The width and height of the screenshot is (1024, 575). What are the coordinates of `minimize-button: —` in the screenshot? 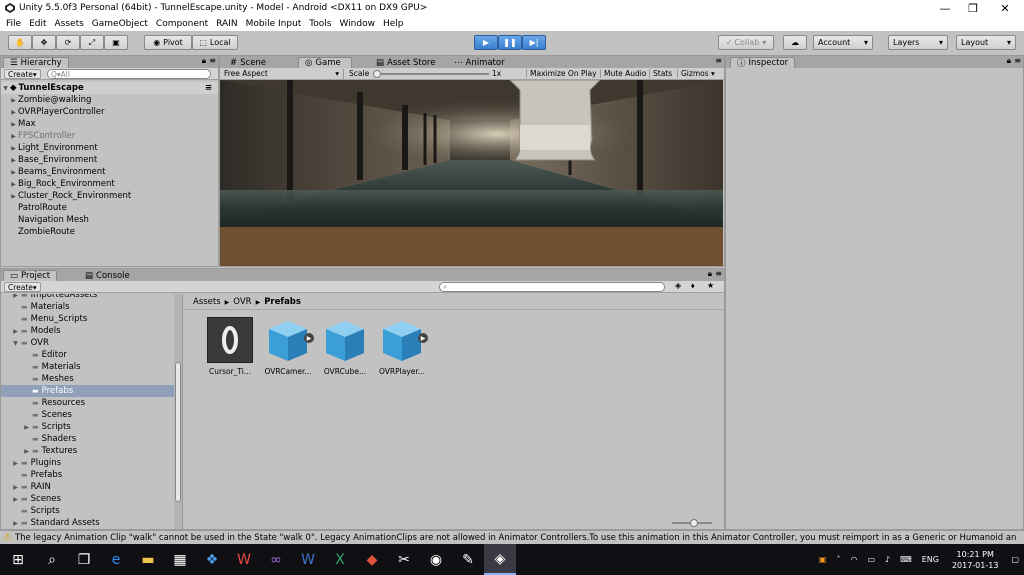 It's located at (945, 8).